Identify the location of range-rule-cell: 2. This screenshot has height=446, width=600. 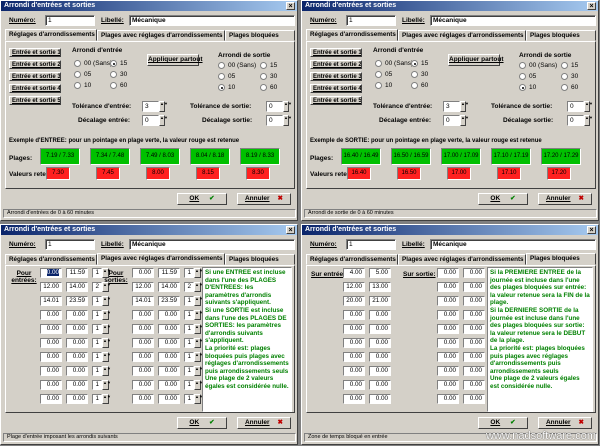
(97, 287).